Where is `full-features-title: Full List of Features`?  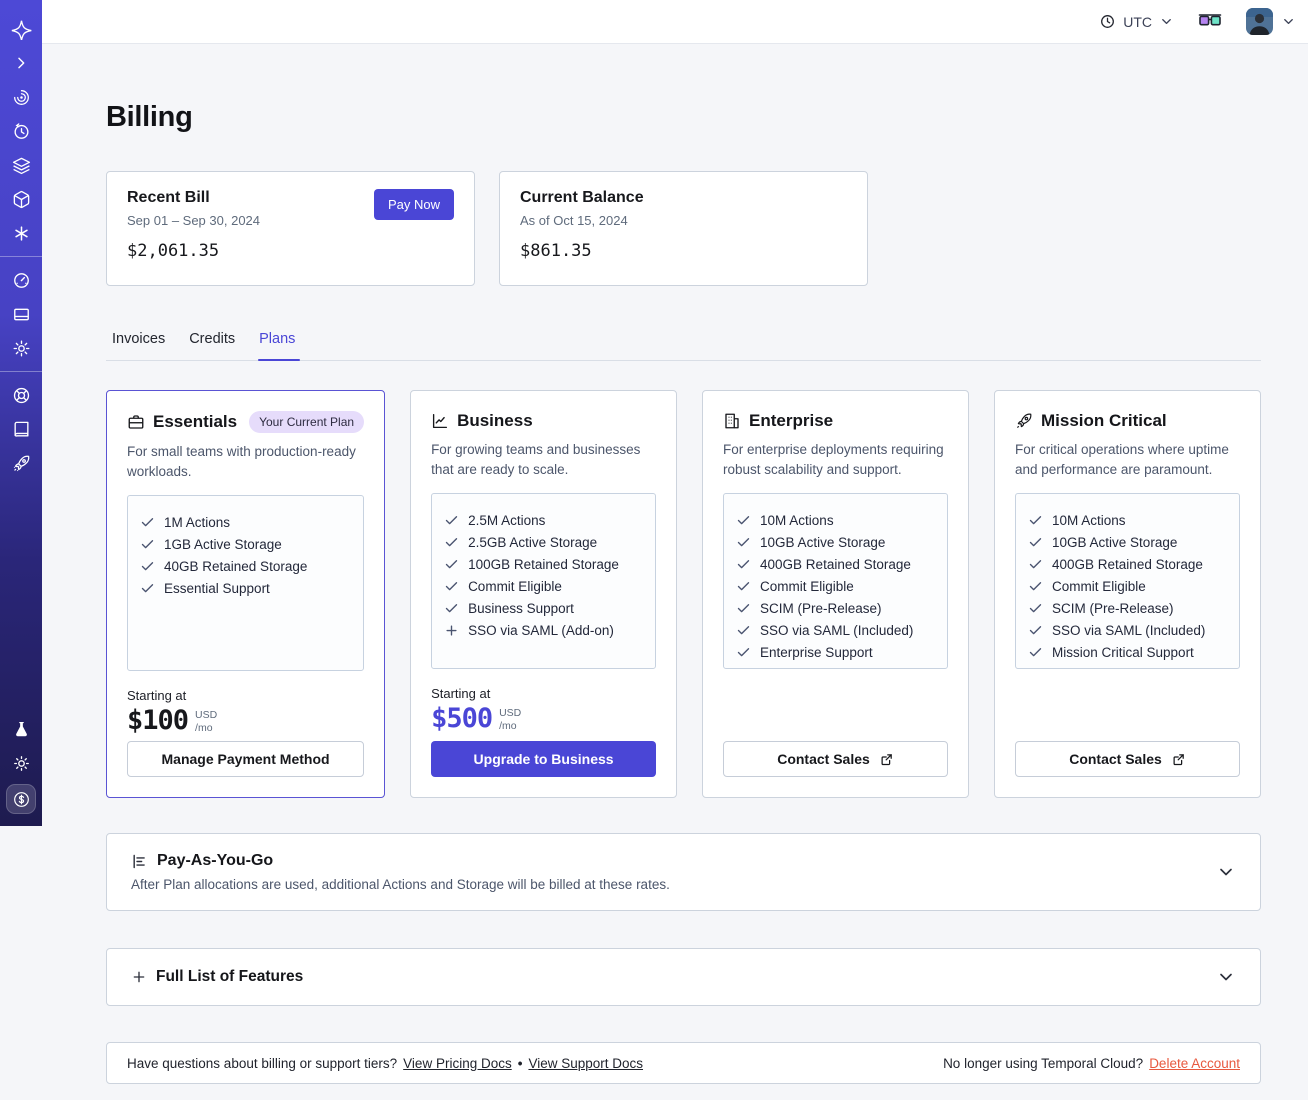 full-features-title: Full List of Features is located at coordinates (230, 976).